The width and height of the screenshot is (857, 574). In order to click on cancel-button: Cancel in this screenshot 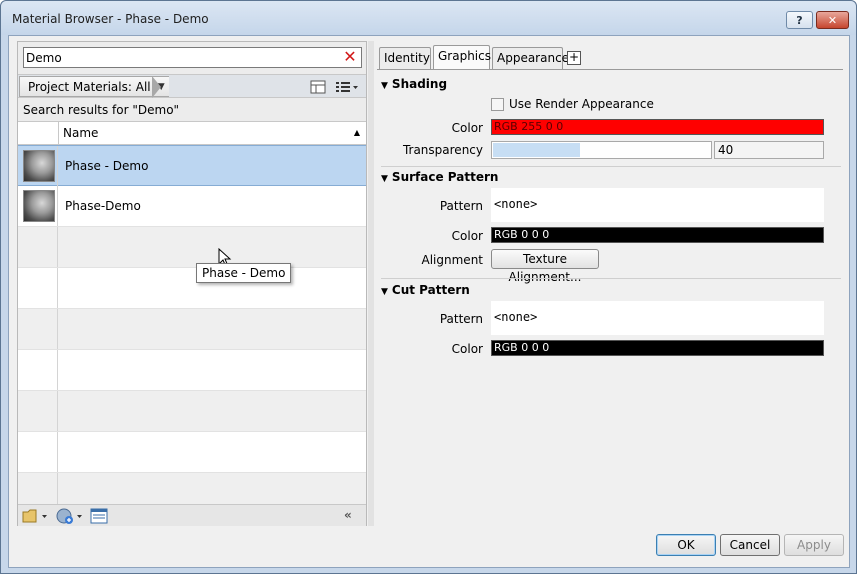, I will do `click(750, 545)`.